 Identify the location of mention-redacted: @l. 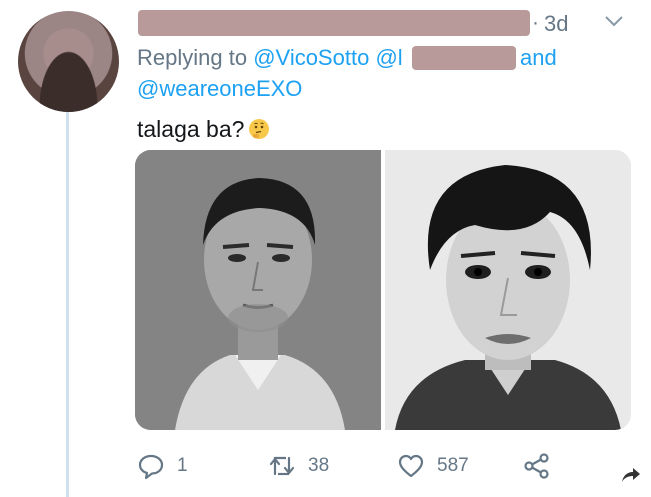
(388, 57).